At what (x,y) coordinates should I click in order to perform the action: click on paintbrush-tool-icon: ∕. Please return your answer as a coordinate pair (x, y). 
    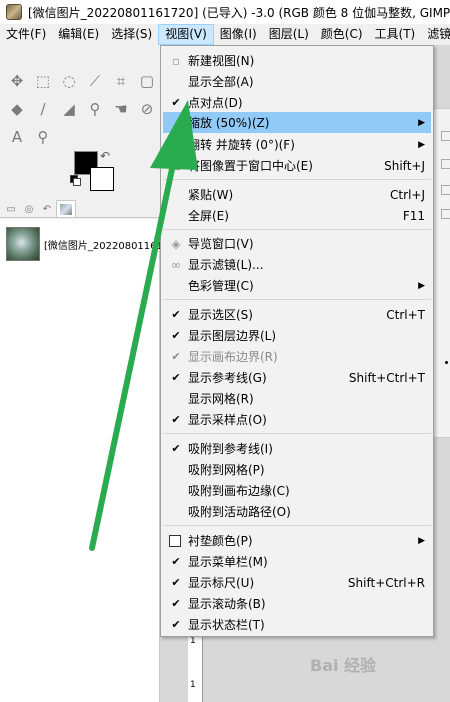
    Looking at the image, I should click on (43, 109).